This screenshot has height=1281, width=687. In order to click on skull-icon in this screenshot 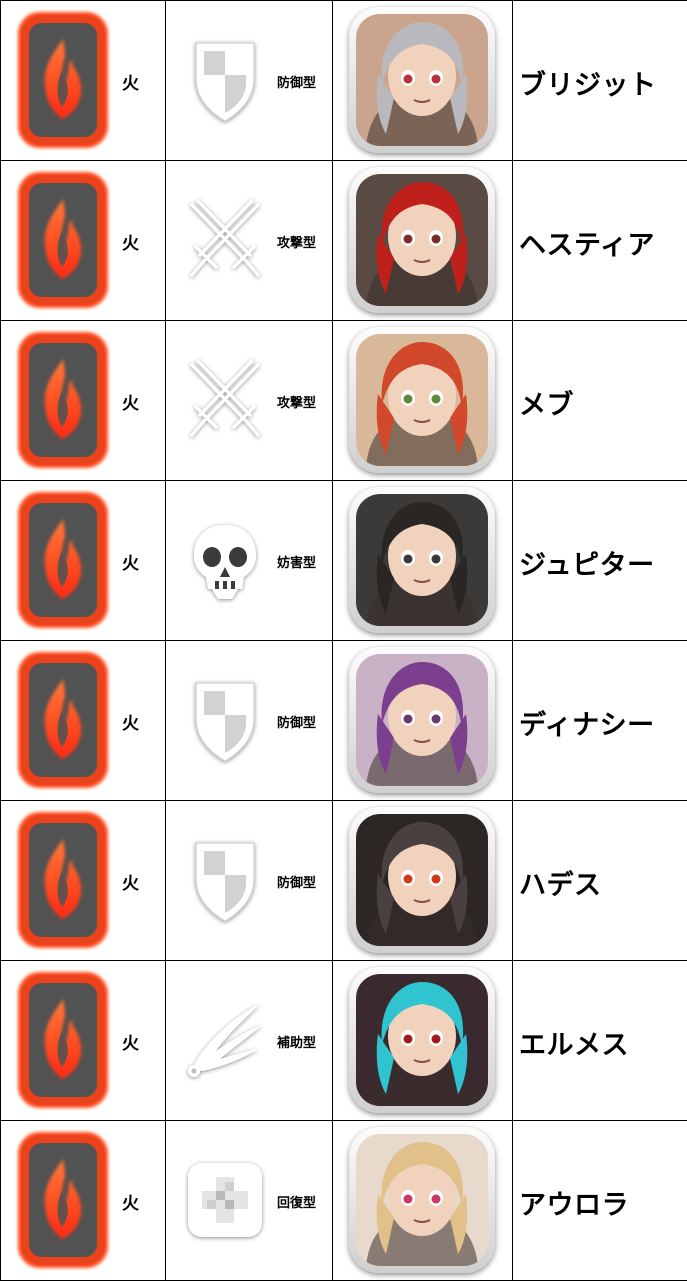, I will do `click(225, 562)`.